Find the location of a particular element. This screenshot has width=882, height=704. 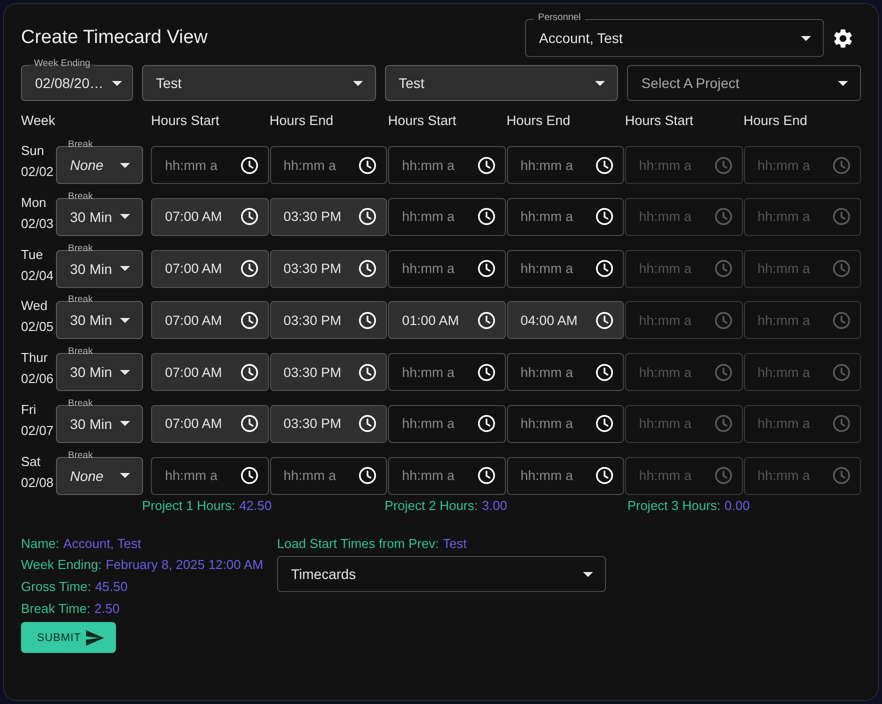

summary-label: Gross Time: is located at coordinates (56, 587).